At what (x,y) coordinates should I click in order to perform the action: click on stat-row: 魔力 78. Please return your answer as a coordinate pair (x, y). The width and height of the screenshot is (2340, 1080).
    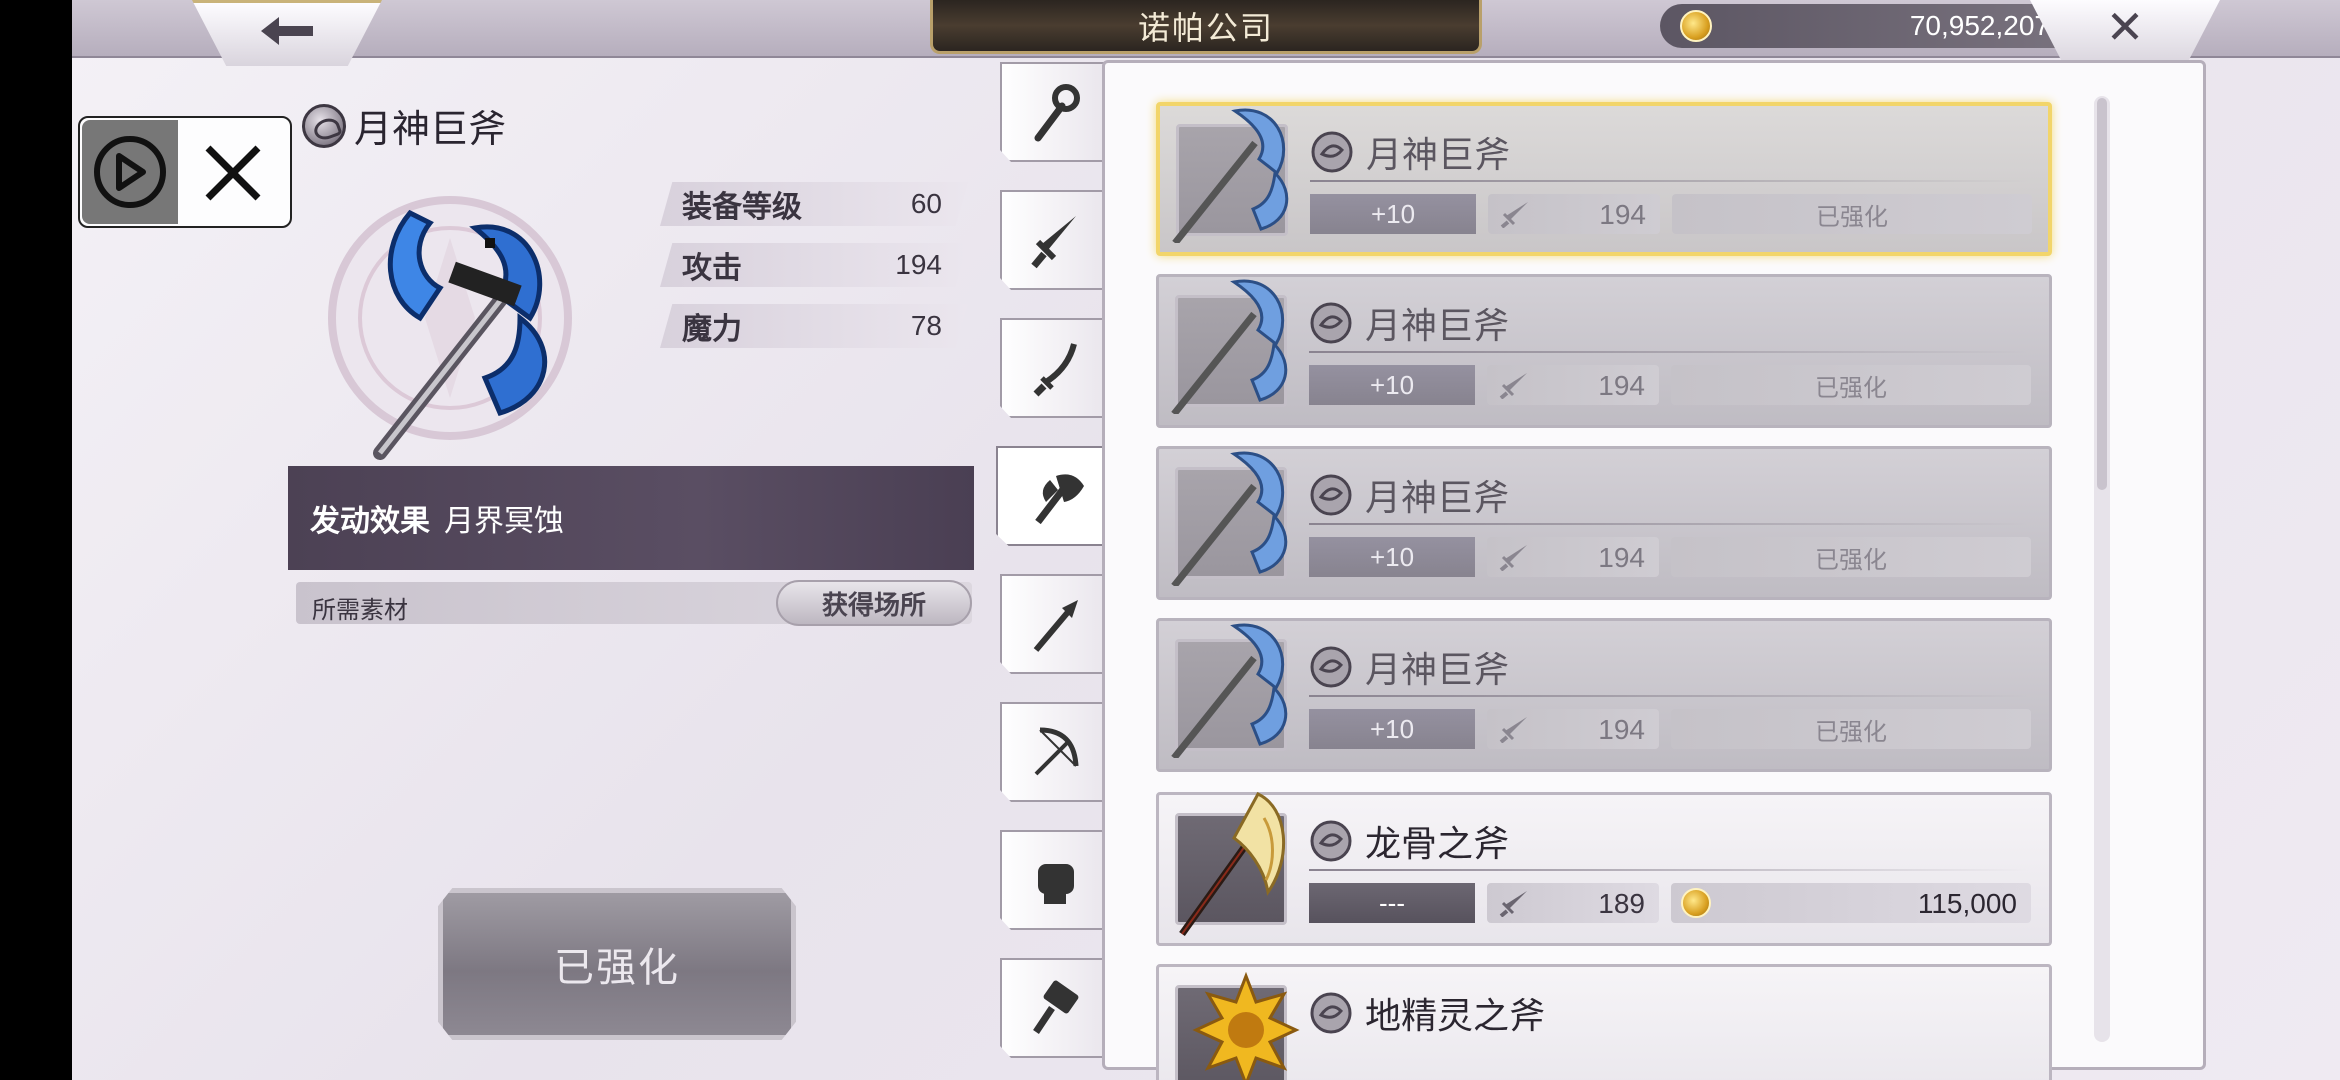
    Looking at the image, I should click on (814, 326).